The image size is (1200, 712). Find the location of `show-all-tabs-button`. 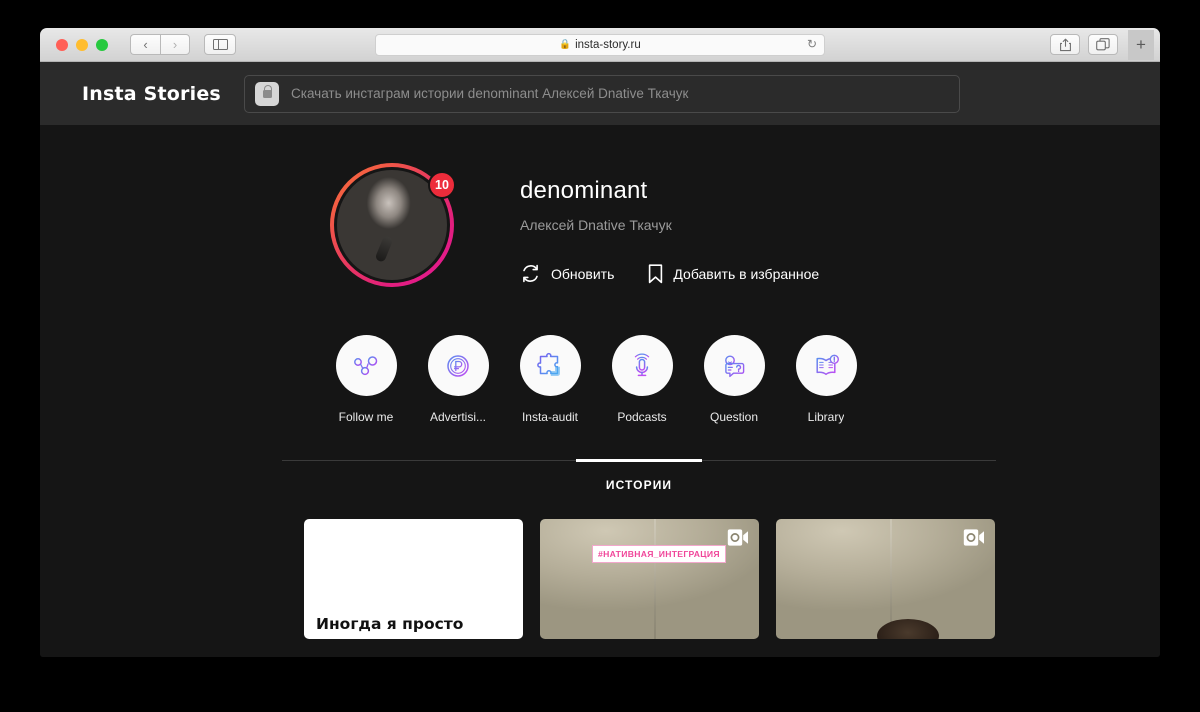

show-all-tabs-button is located at coordinates (1103, 44).